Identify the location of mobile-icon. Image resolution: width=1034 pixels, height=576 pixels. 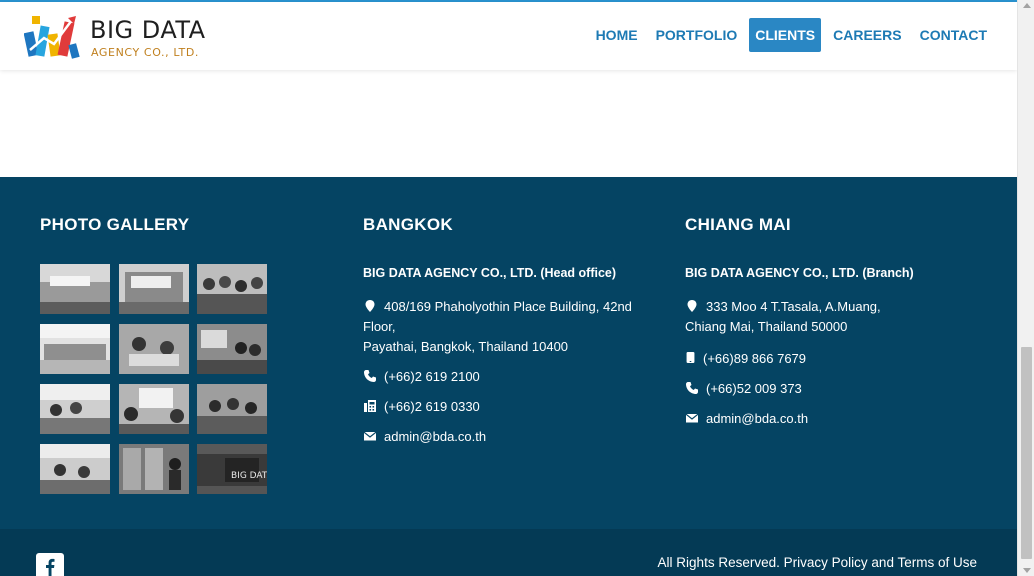
(690, 357).